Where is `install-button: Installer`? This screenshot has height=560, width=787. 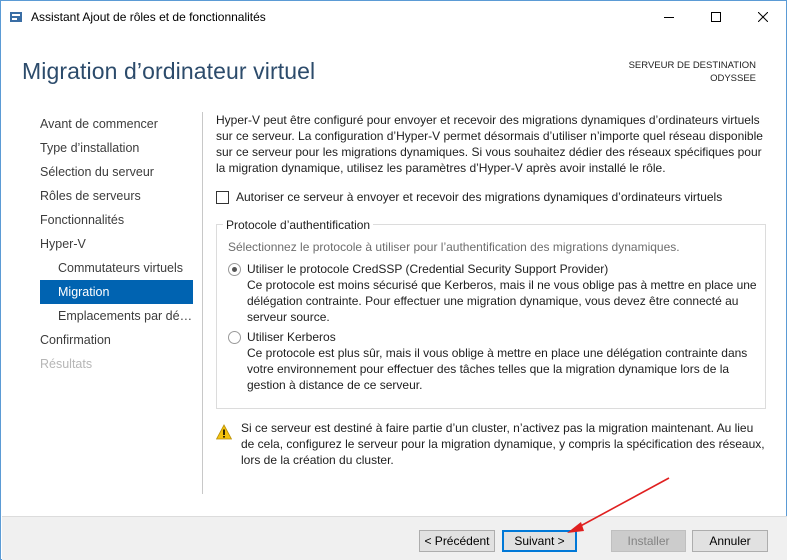
install-button: Installer is located at coordinates (648, 541).